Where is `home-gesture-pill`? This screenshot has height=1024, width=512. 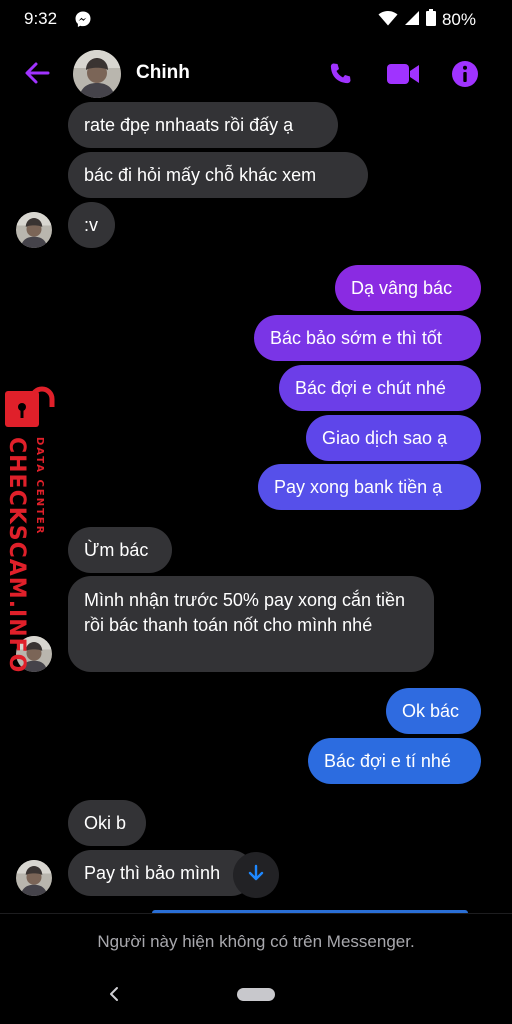 home-gesture-pill is located at coordinates (256, 994).